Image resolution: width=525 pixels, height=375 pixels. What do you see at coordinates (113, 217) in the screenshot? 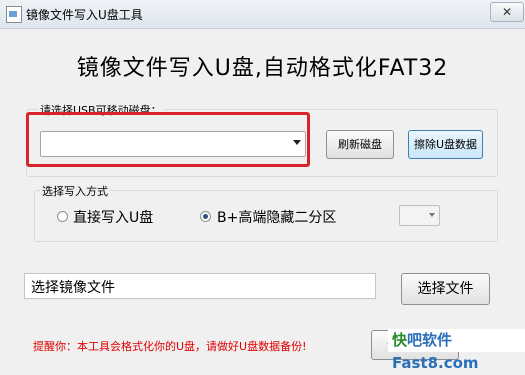
I see `radio-direct-write-label: 直接写入U盘` at bounding box center [113, 217].